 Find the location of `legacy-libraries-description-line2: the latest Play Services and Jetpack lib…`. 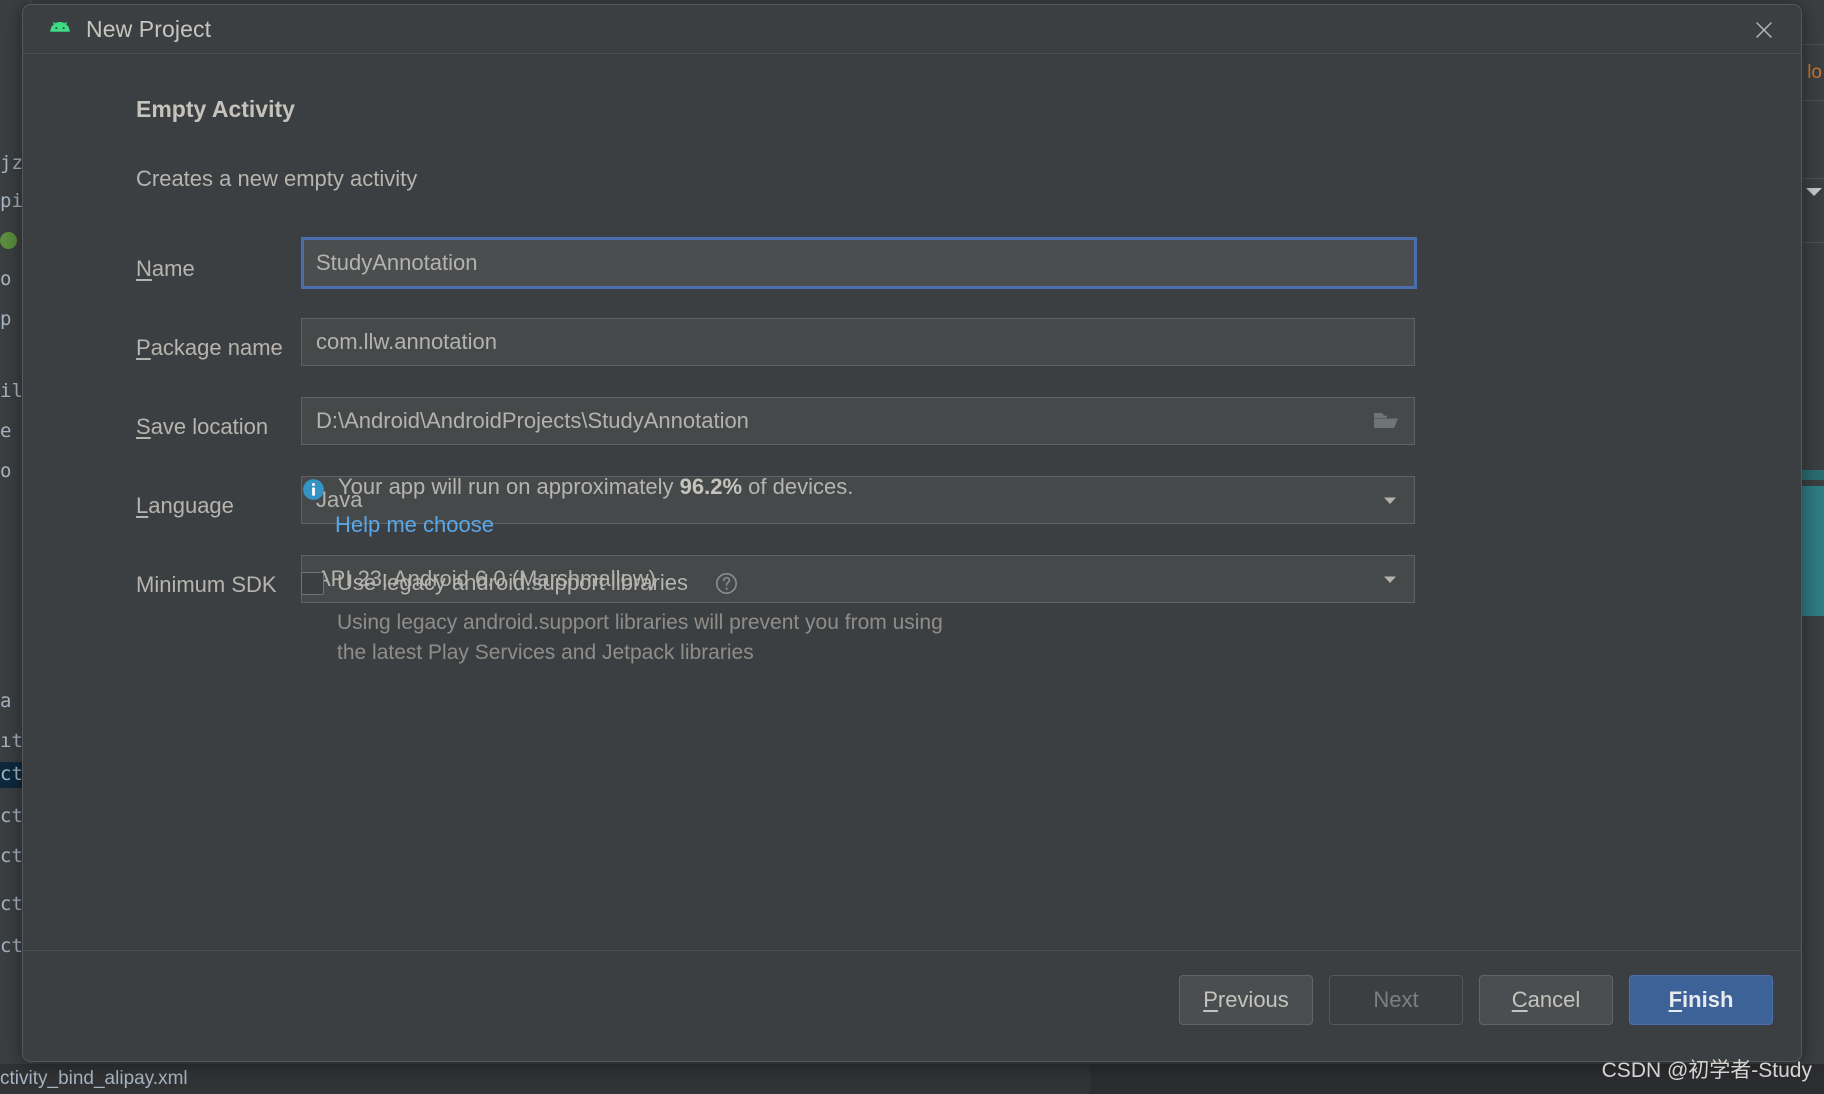

legacy-libraries-description-line2: the latest Play Services and Jetpack lib… is located at coordinates (545, 652).